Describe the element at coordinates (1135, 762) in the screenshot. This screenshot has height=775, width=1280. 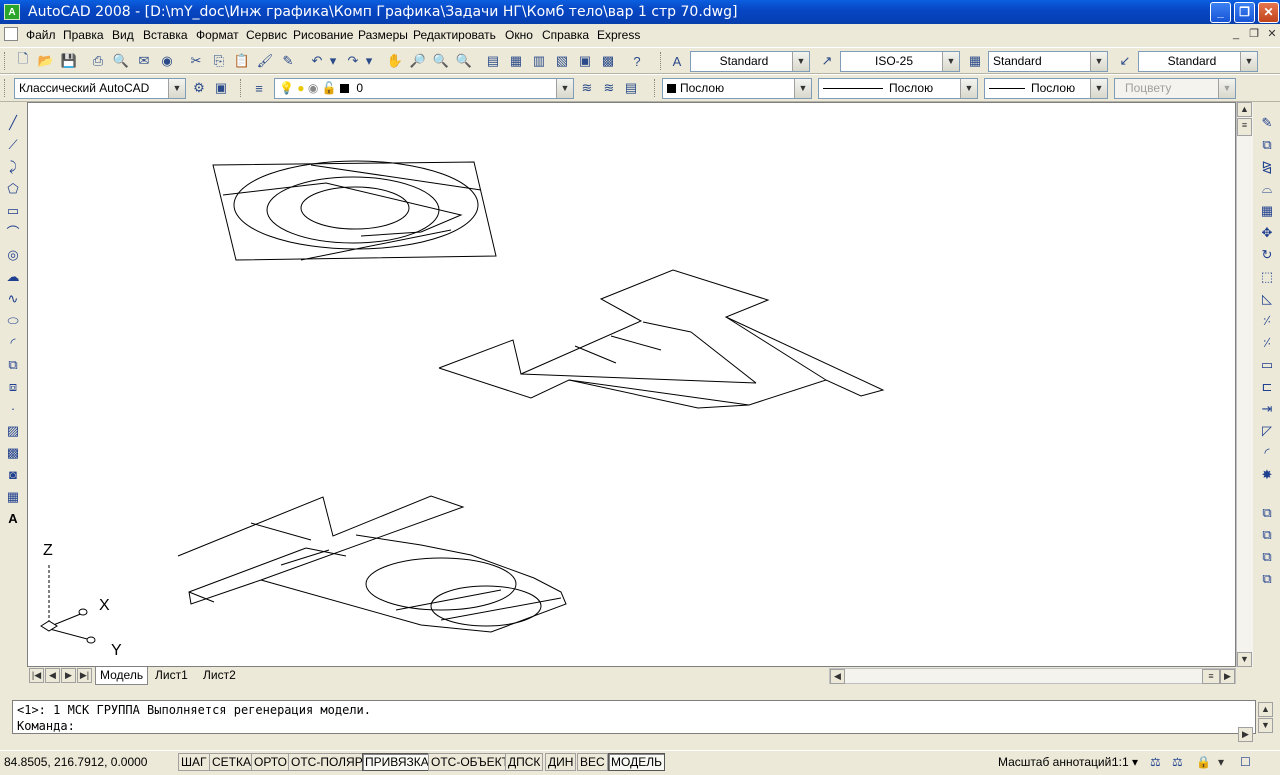
I see `chevron-down-icon: ▾` at that location.